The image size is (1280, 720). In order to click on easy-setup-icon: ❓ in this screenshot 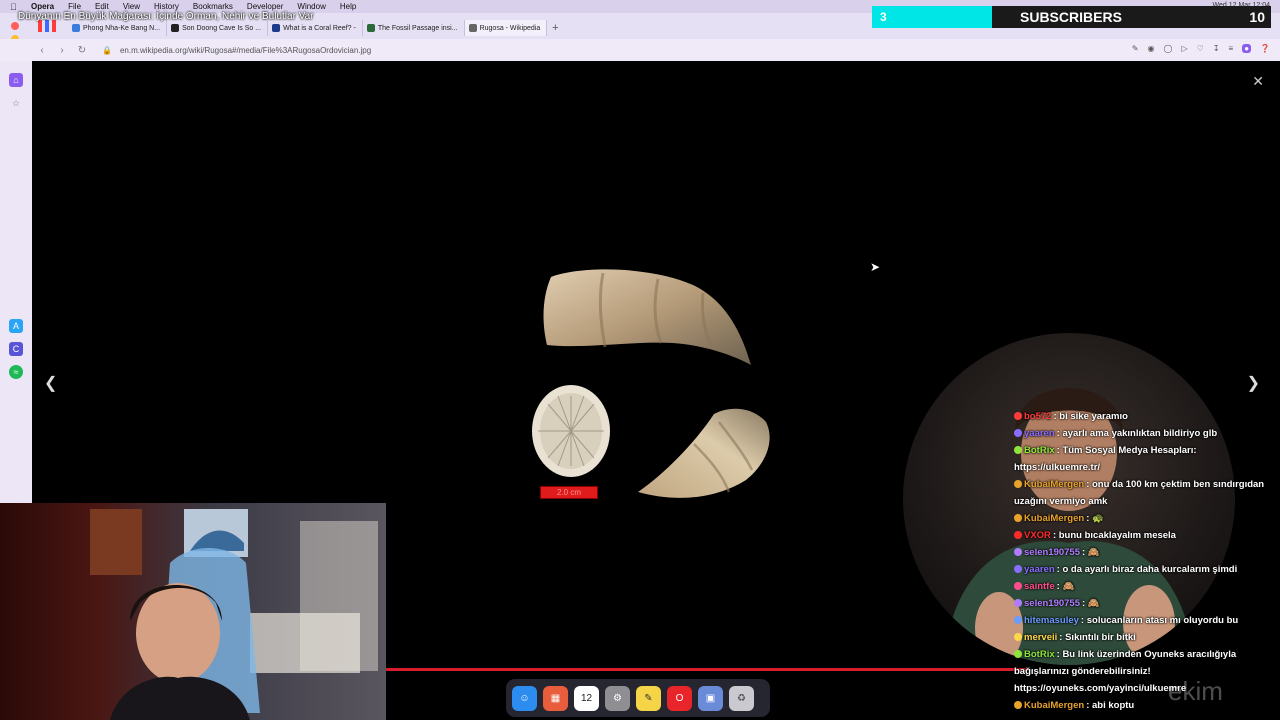, I will do `click(1265, 48)`.